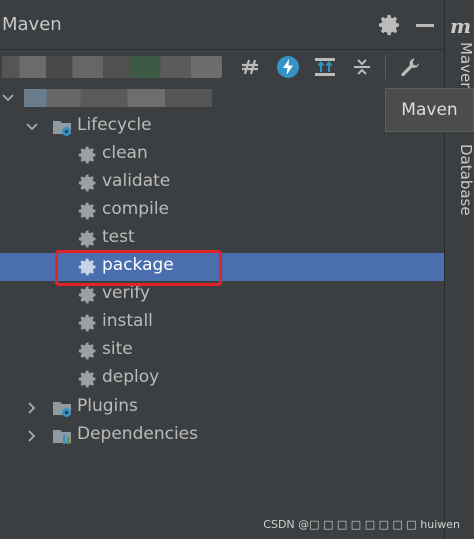 This screenshot has width=474, height=539. I want to click on toggle-offline-icon, so click(250, 67).